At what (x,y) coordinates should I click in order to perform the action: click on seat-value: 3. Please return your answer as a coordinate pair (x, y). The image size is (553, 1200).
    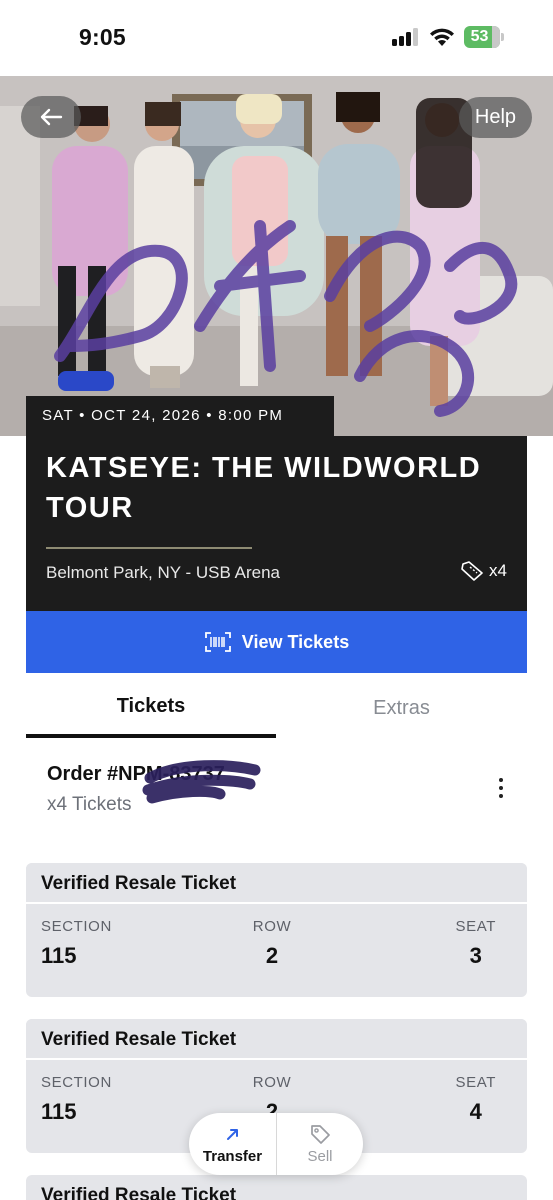
    Looking at the image, I should click on (475, 955).